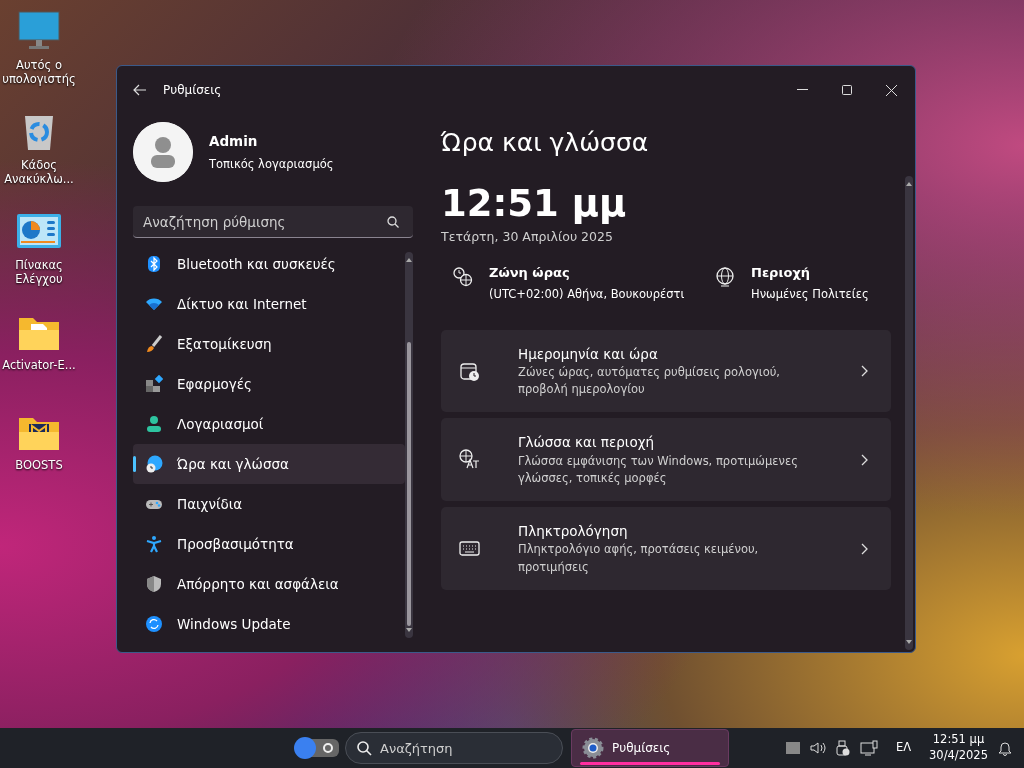  What do you see at coordinates (269, 304) in the screenshot?
I see `nav-item: Δίκτυο και Internet` at bounding box center [269, 304].